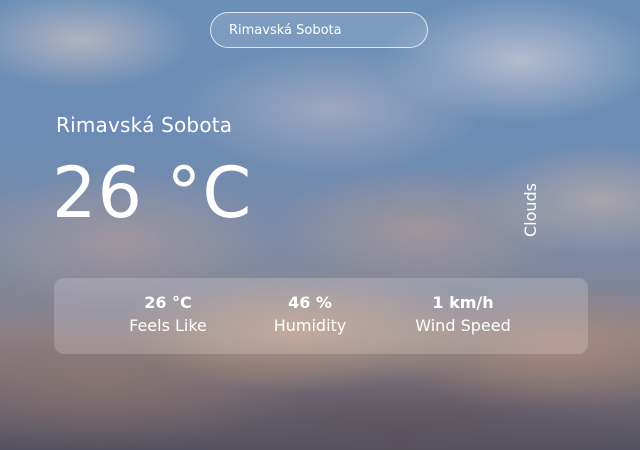  Describe the element at coordinates (310, 315) in the screenshot. I see `humidity-detail: 46 % Humidity` at that location.